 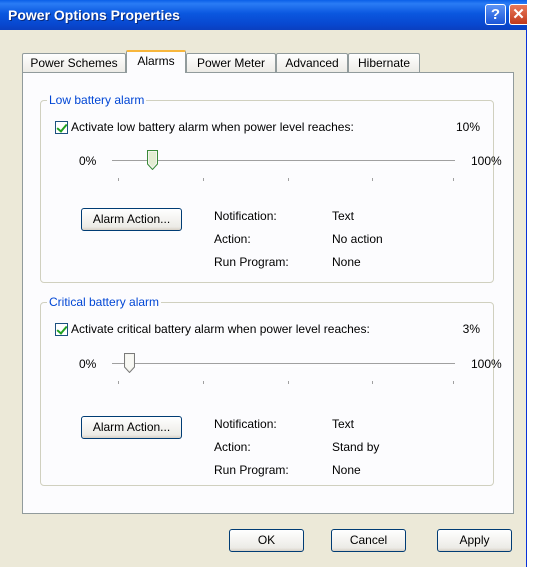 What do you see at coordinates (283, 162) in the screenshot?
I see `low-slider-track` at bounding box center [283, 162].